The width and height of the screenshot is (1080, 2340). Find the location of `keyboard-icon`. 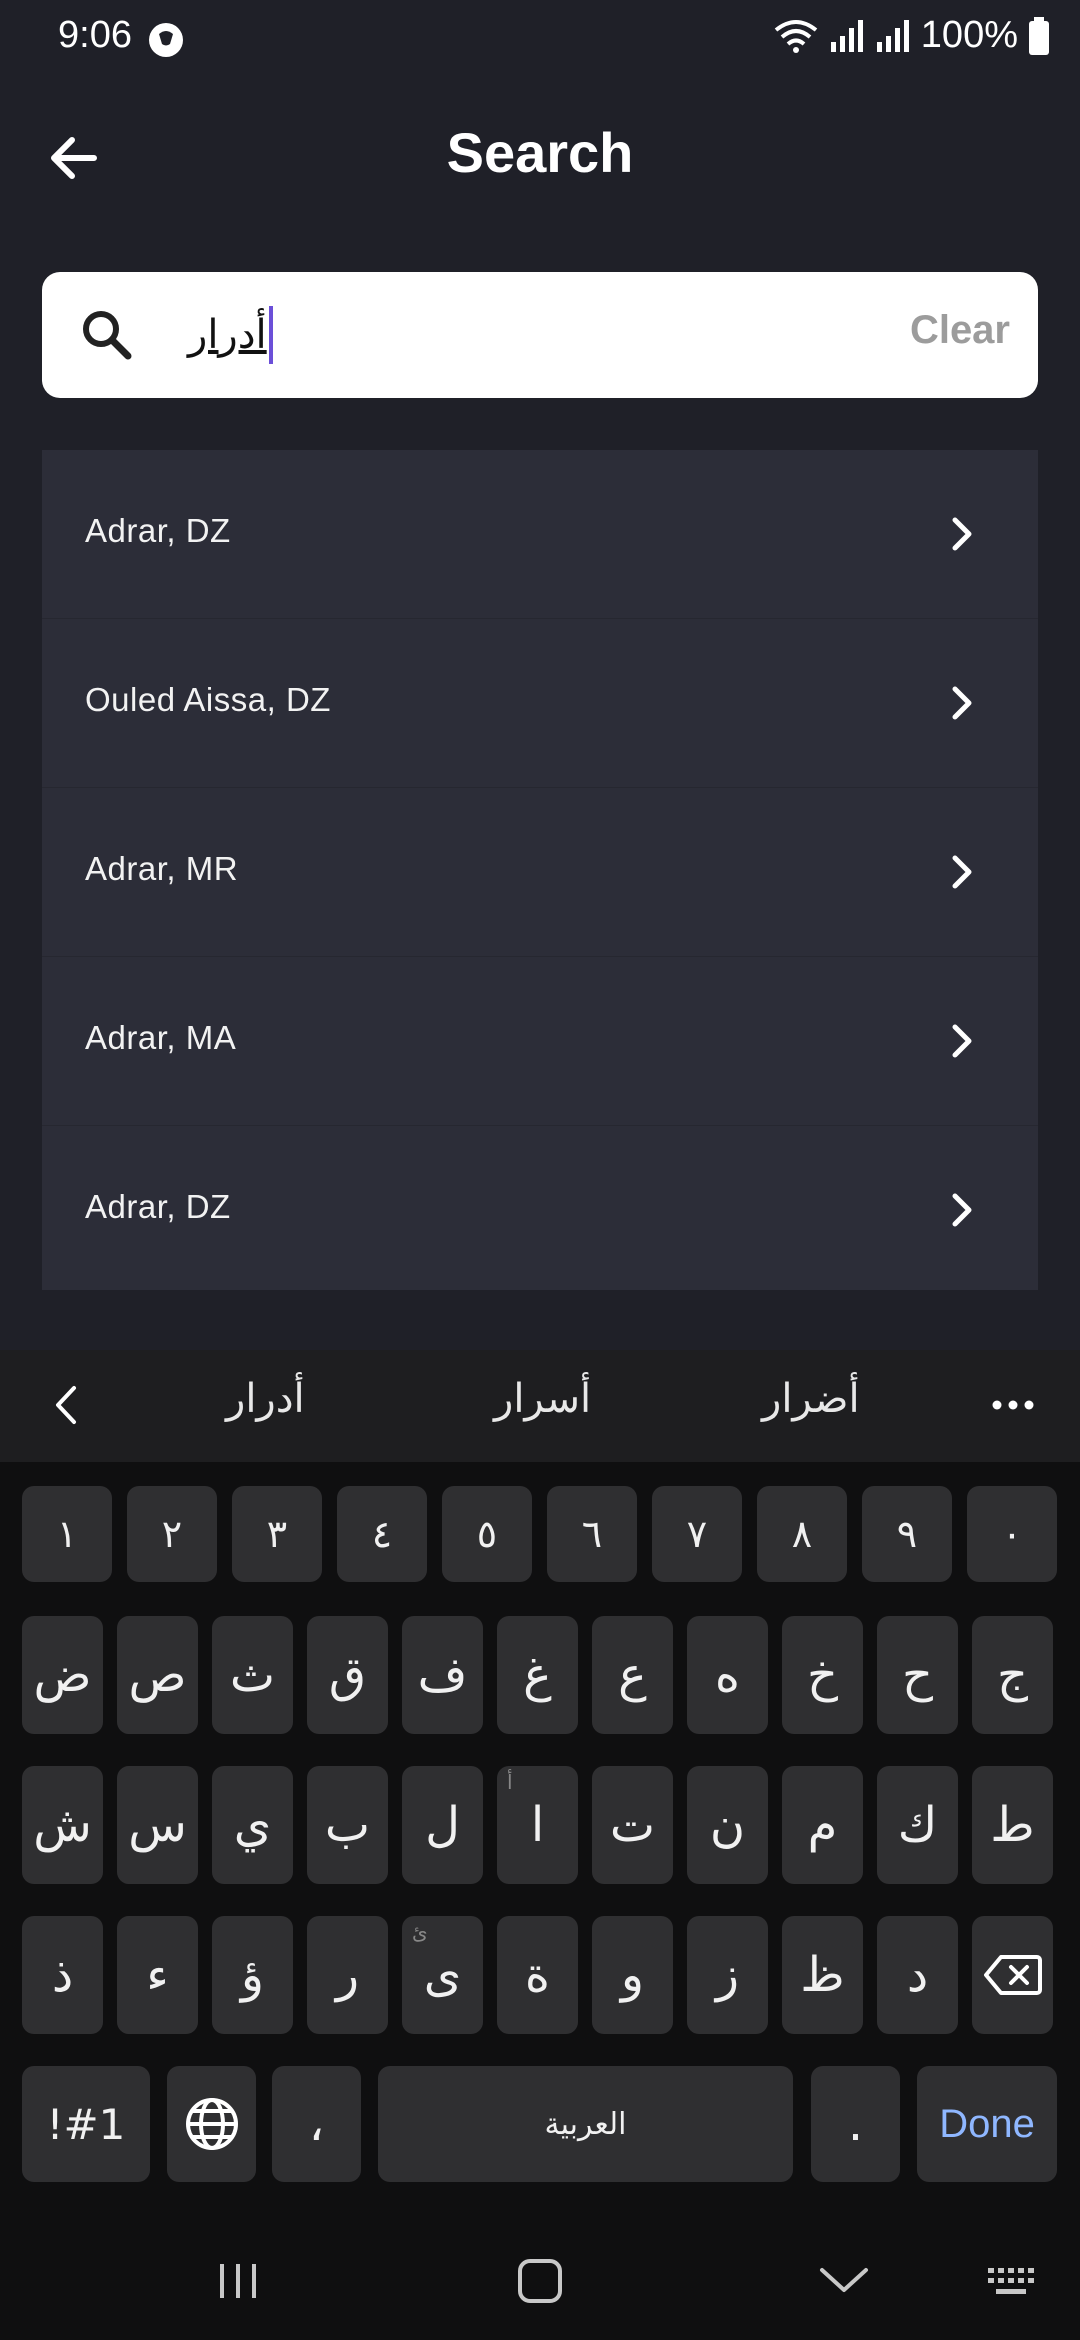

keyboard-icon is located at coordinates (1012, 2281).